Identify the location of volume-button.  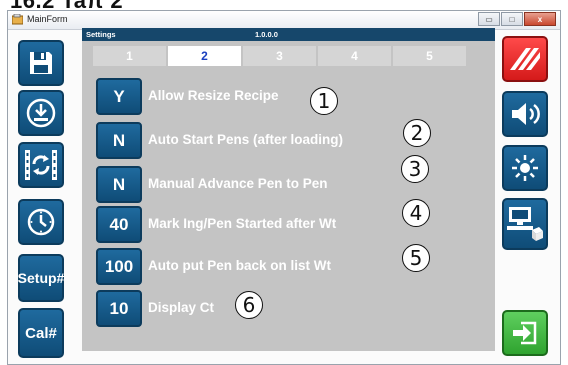
(525, 114).